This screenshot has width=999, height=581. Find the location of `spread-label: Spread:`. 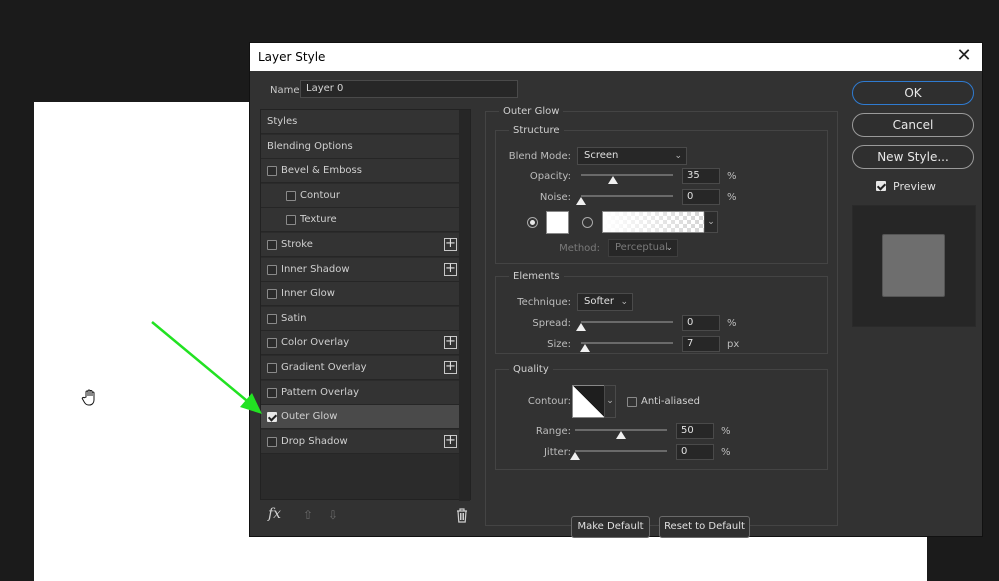

spread-label: Spread: is located at coordinates (551, 323).